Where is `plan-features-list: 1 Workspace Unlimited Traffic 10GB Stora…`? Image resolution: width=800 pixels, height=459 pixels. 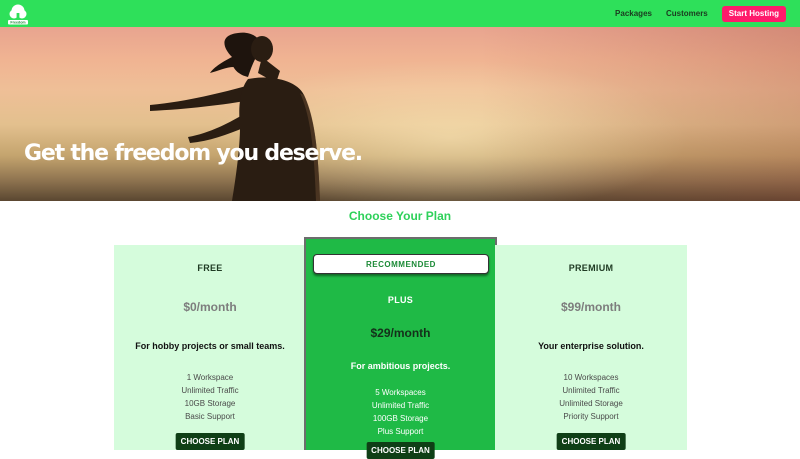 plan-features-list: 1 Workspace Unlimited Traffic 10GB Stora… is located at coordinates (210, 397).